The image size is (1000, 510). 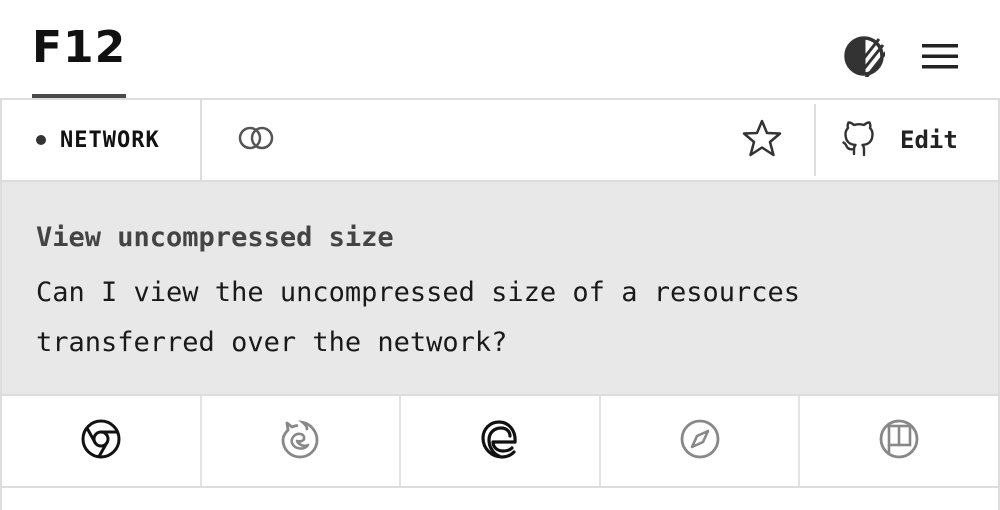 I want to click on link-icon, so click(x=256, y=140).